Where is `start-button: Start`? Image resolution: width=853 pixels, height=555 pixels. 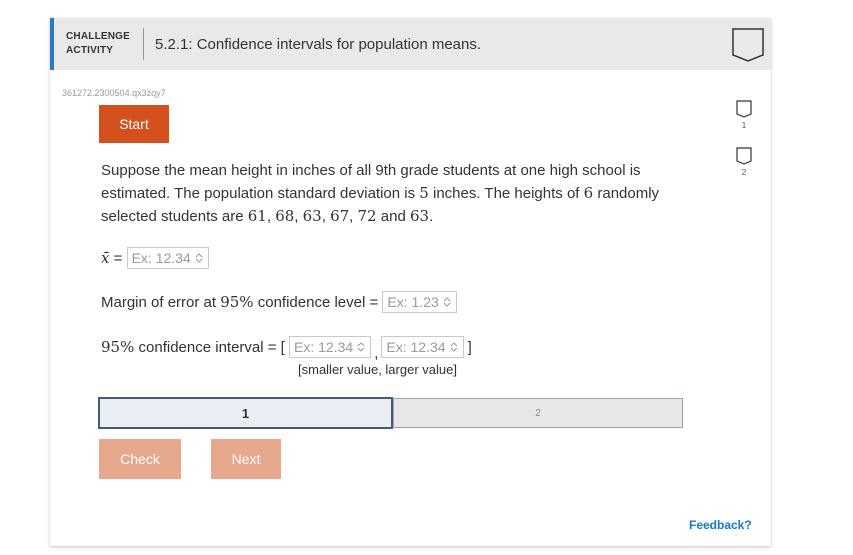 start-button: Start is located at coordinates (134, 124).